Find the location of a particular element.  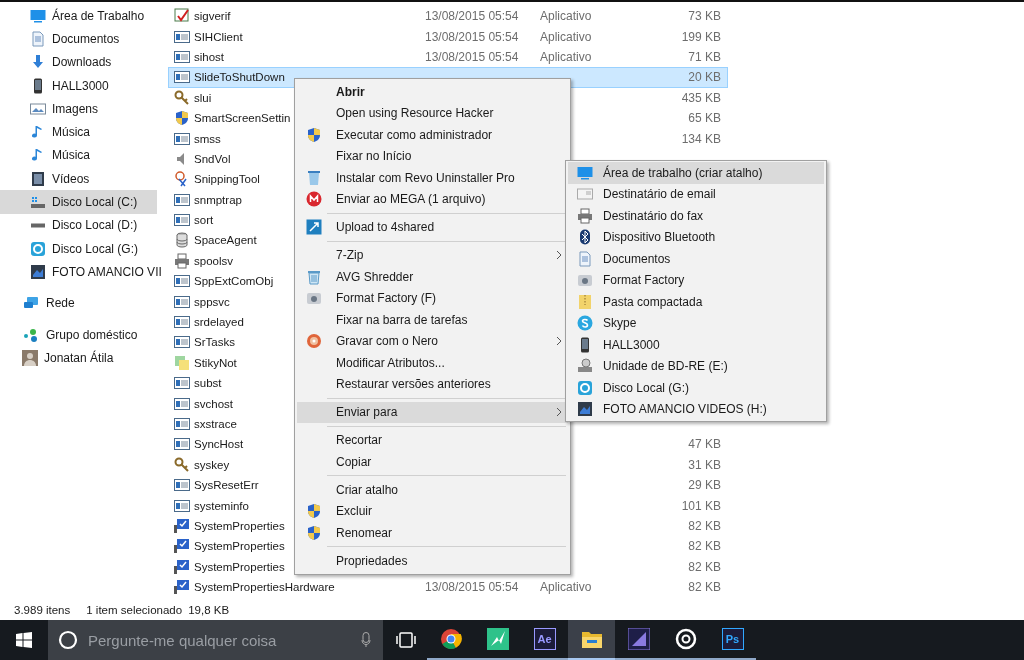

file-name: SppExtComObj is located at coordinates (234, 281).